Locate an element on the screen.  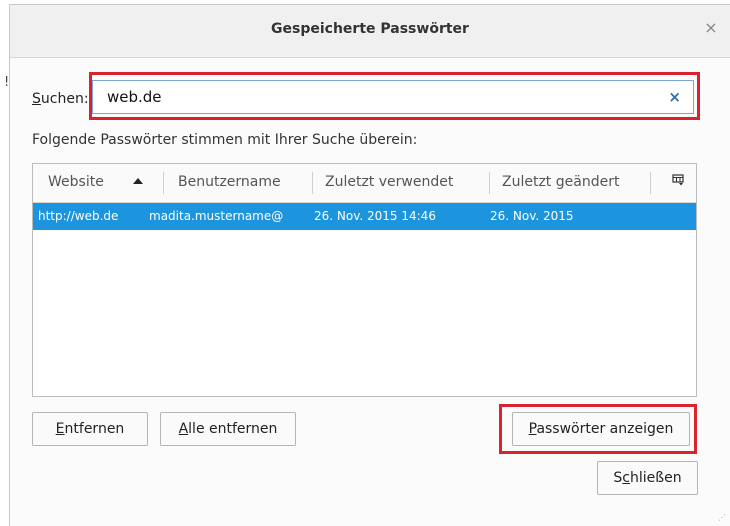
close-icon: × is located at coordinates (711, 28).